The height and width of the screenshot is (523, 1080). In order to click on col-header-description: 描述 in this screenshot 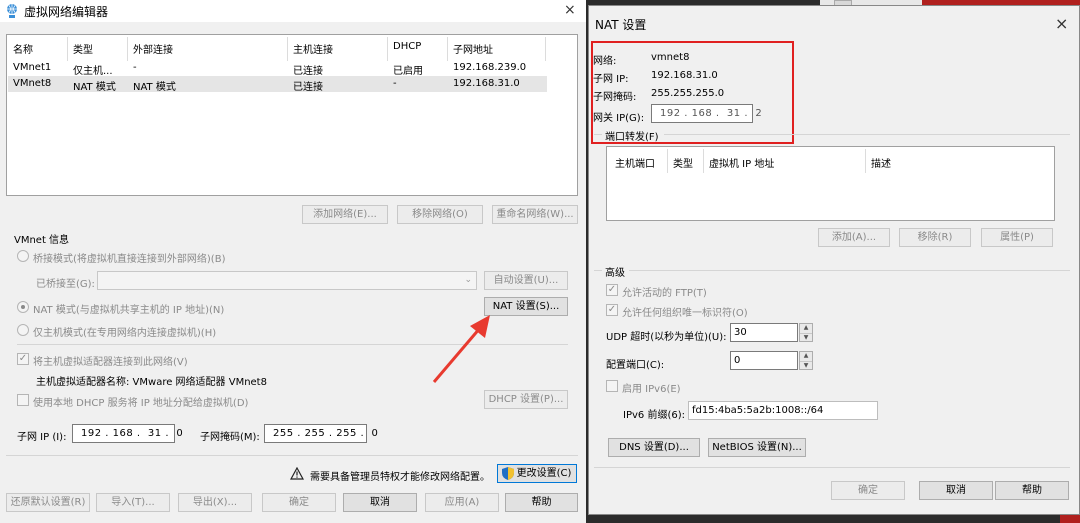, I will do `click(881, 162)`.